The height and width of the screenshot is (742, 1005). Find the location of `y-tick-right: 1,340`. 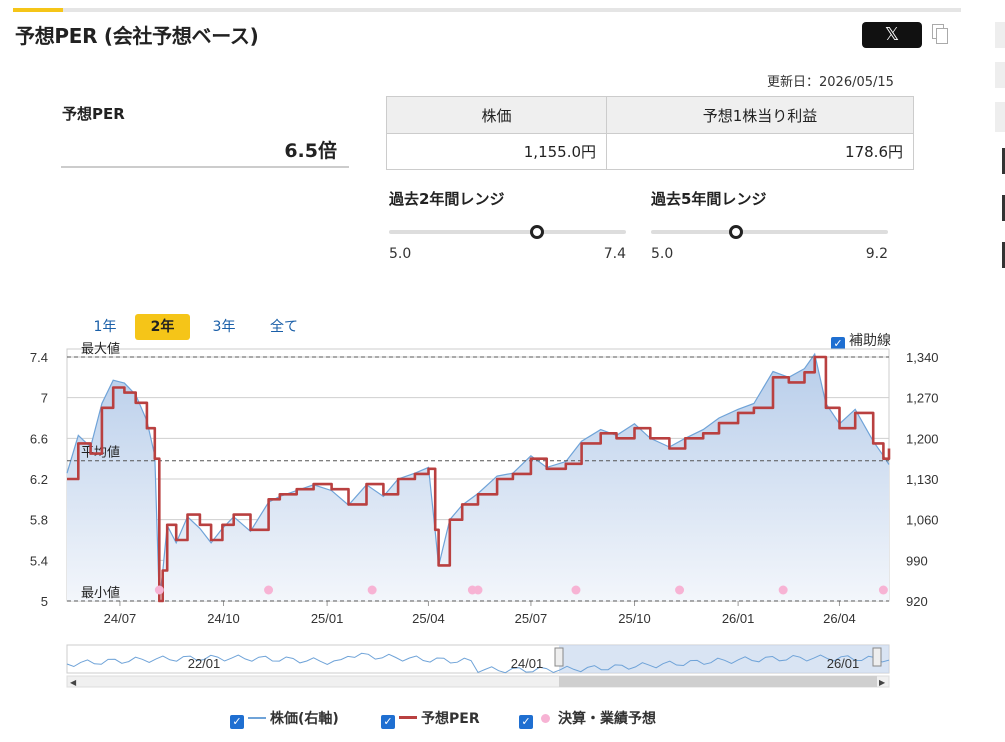

y-tick-right: 1,340 is located at coordinates (922, 357).